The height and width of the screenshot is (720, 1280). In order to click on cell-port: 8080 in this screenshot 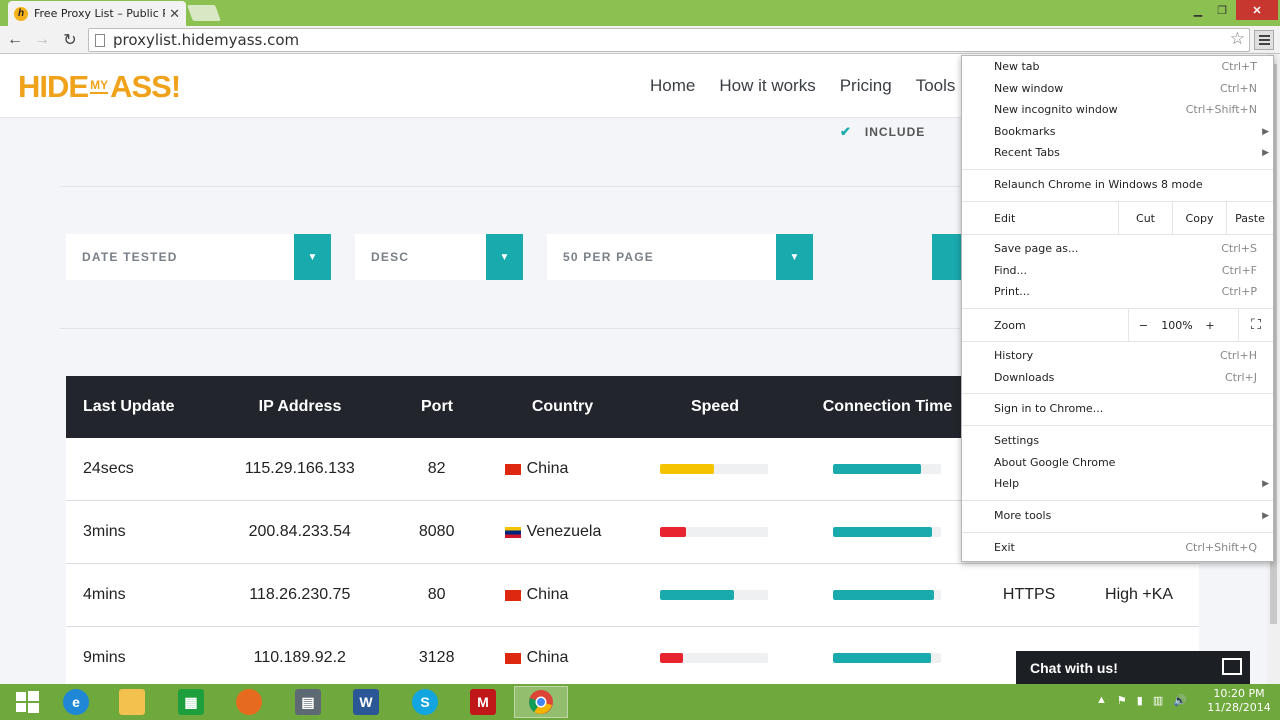, I will do `click(436, 531)`.